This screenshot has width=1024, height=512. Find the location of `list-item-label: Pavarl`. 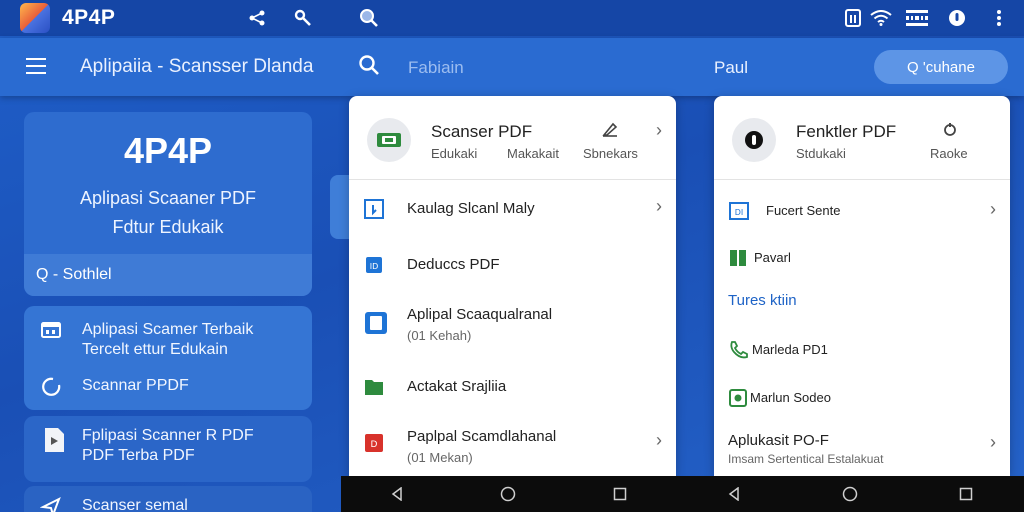

list-item-label: Pavarl is located at coordinates (772, 257).